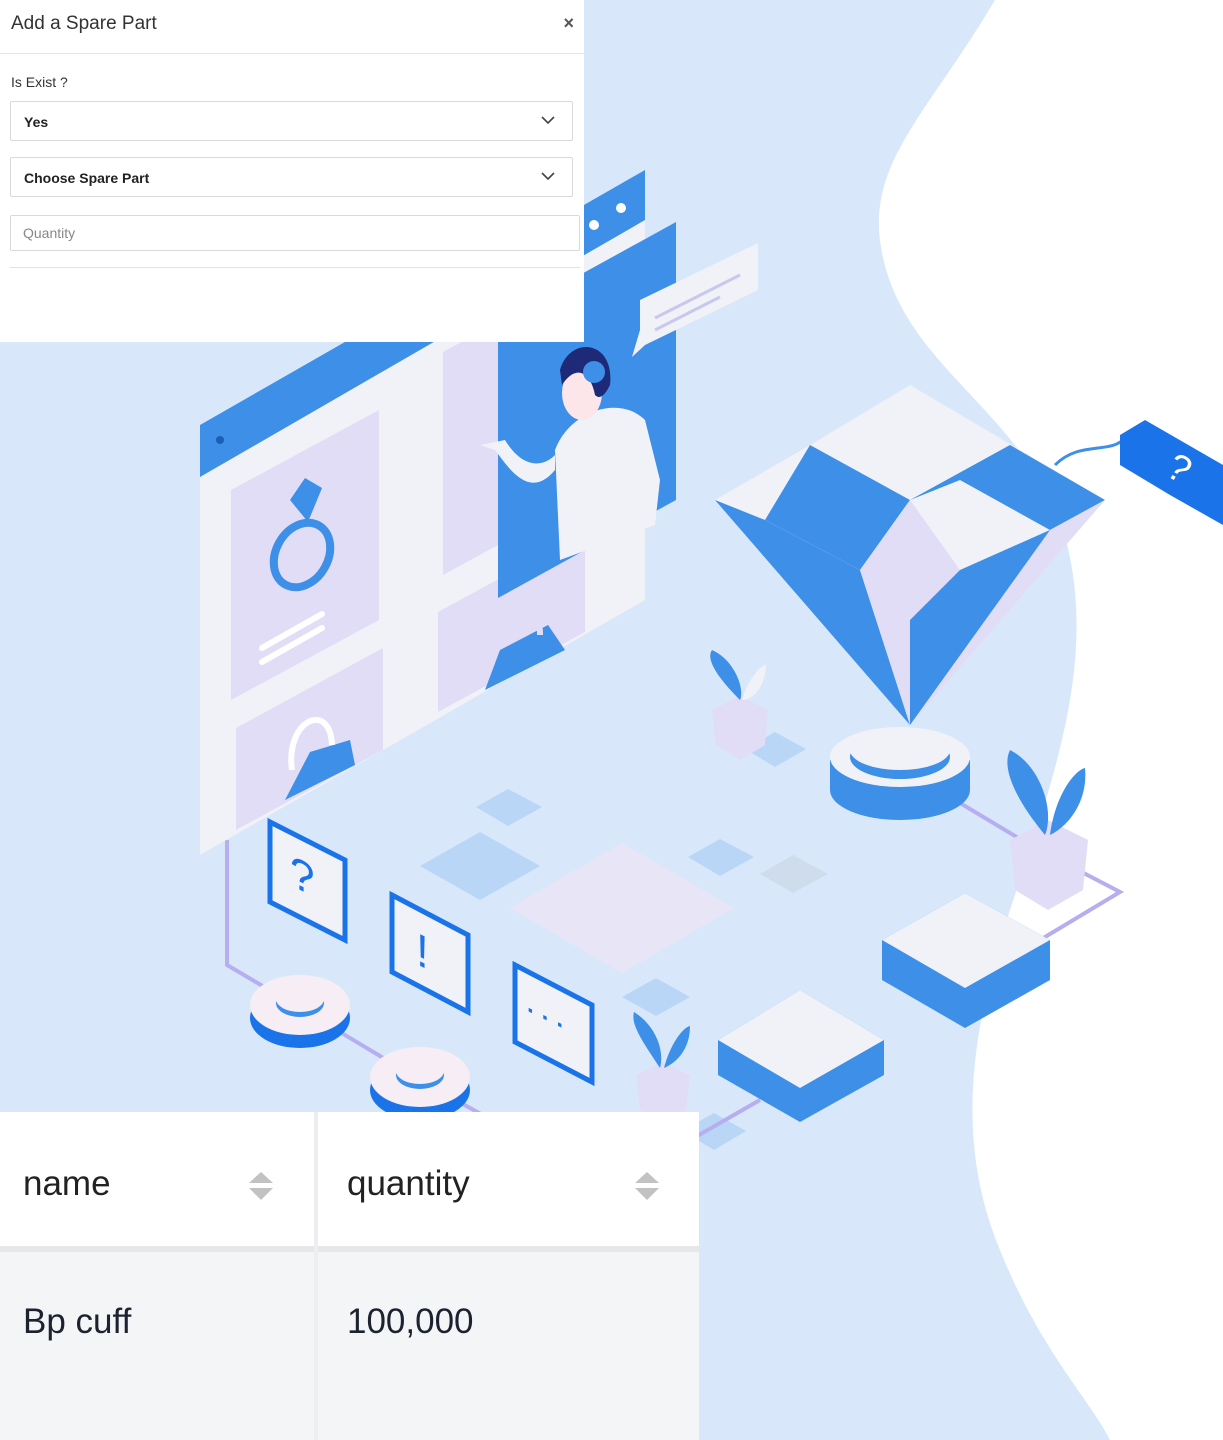  What do you see at coordinates (295, 267) in the screenshot?
I see `modal-divider` at bounding box center [295, 267].